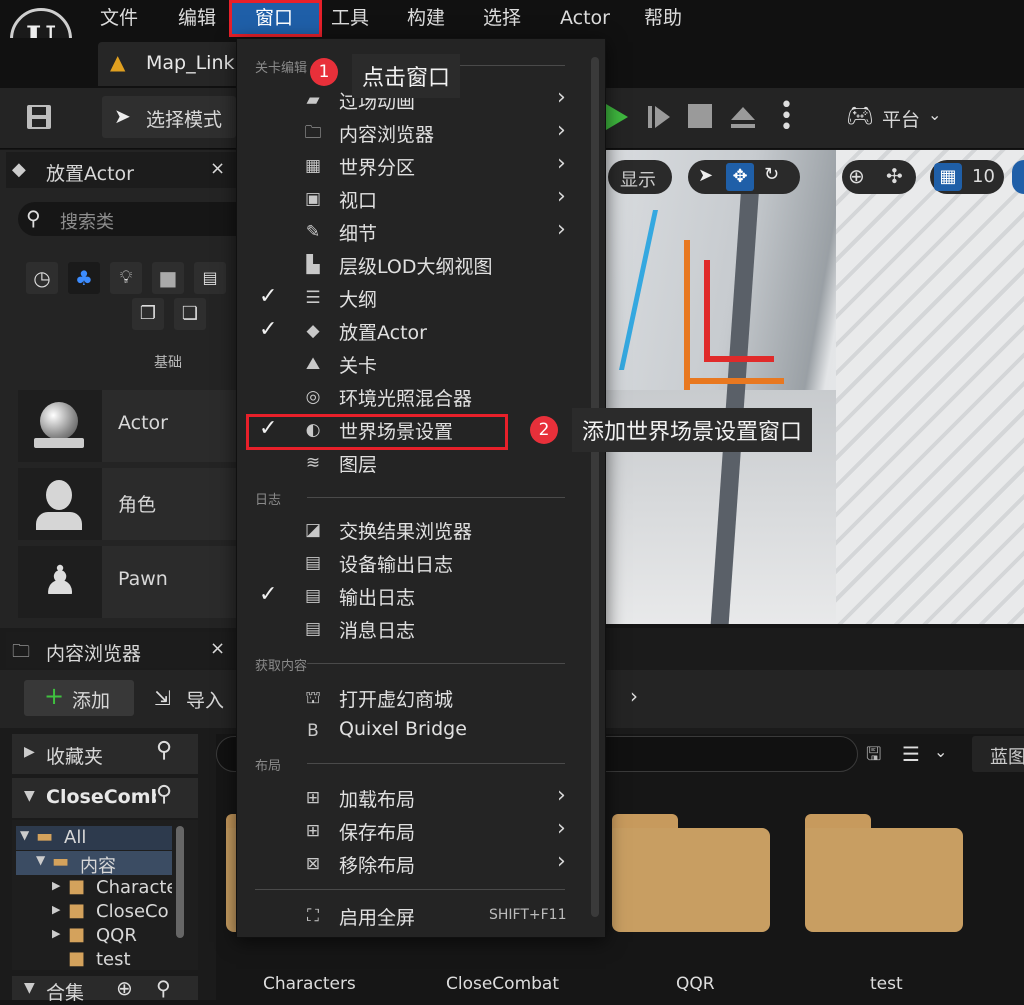  Describe the element at coordinates (640, 177) in the screenshot. I see `show-button: 显示` at that location.